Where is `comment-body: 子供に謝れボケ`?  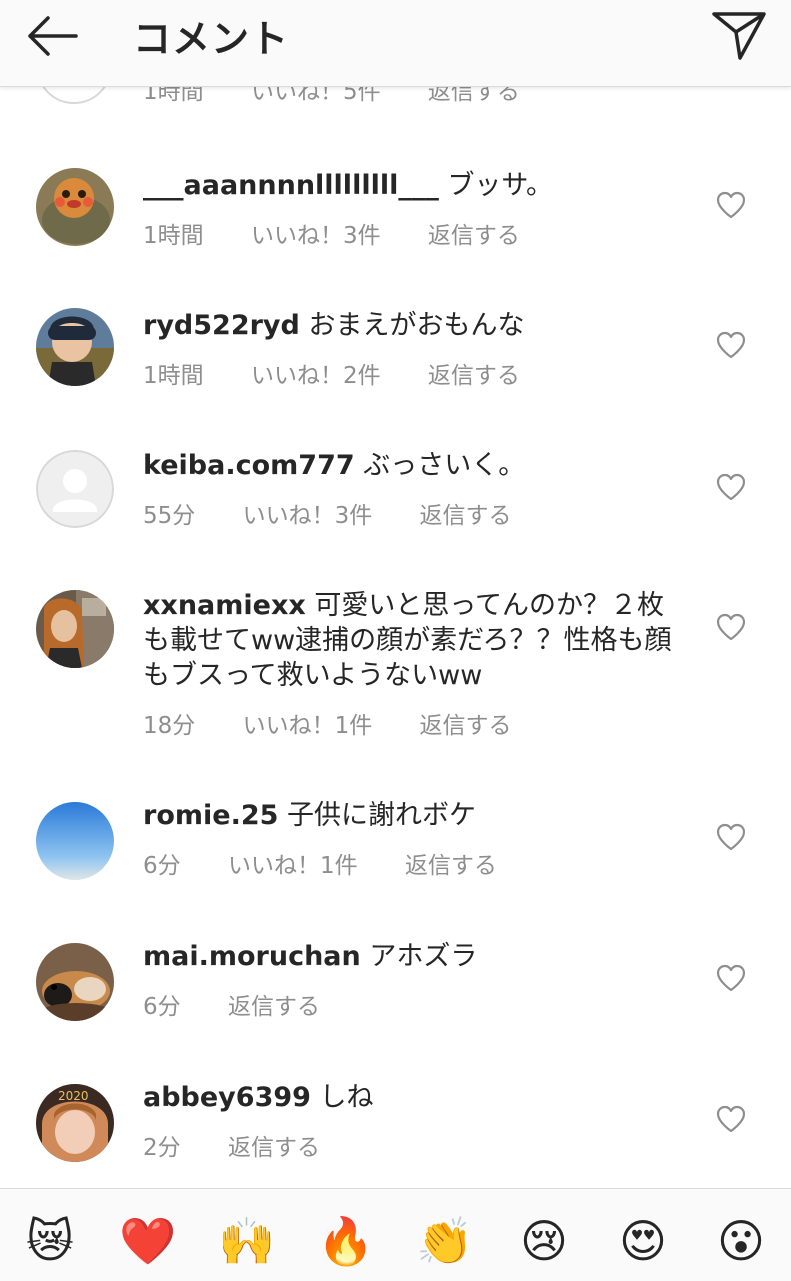 comment-body: 子供に謝れボケ is located at coordinates (381, 815).